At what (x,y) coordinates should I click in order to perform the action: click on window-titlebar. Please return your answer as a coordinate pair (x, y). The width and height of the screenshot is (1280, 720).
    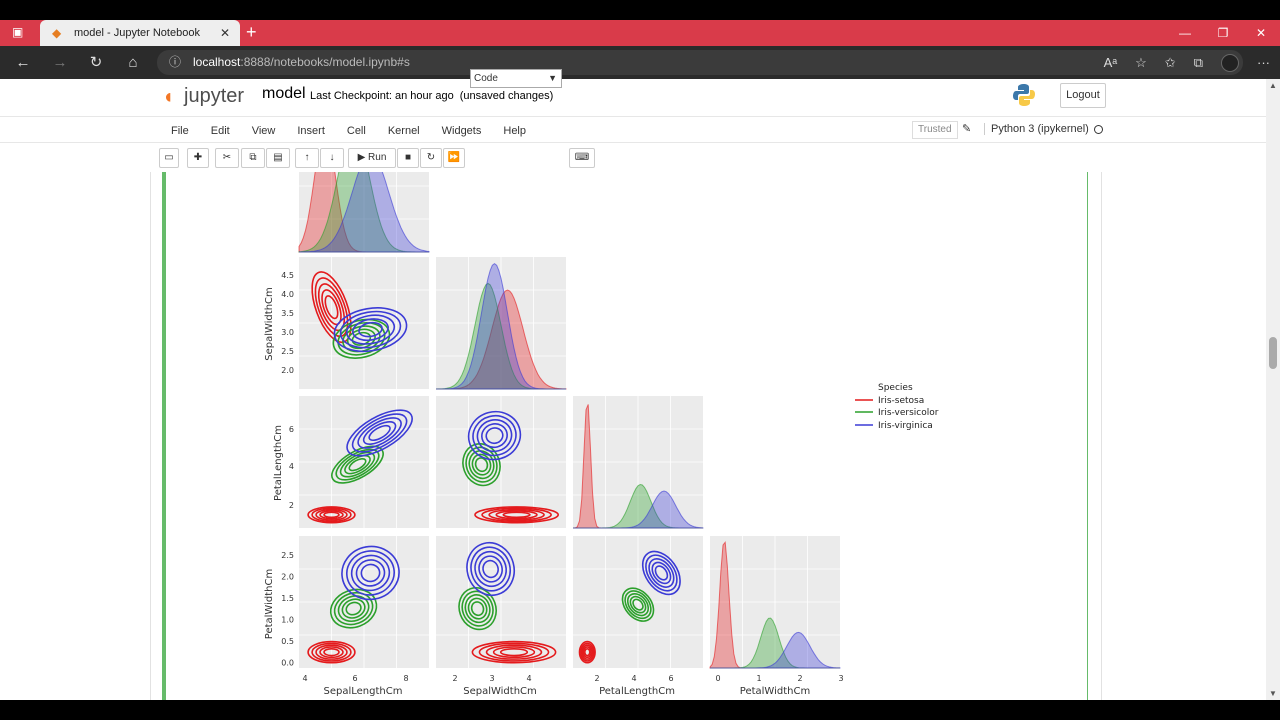
    Looking at the image, I should click on (640, 10).